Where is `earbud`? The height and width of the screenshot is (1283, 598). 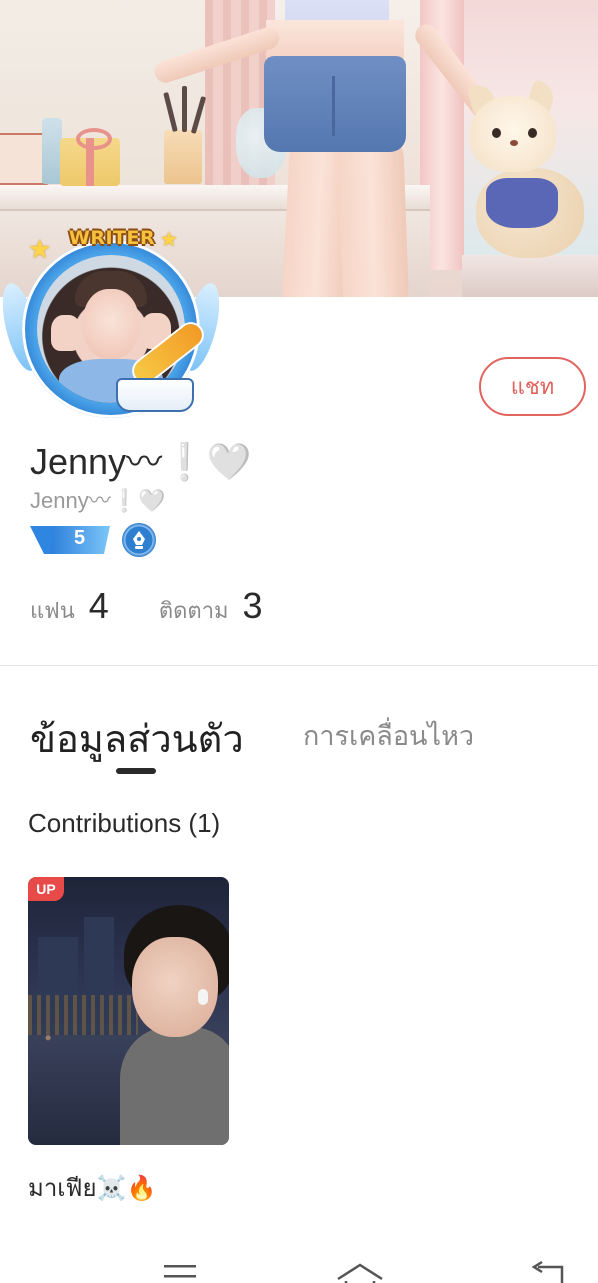
earbud is located at coordinates (203, 997).